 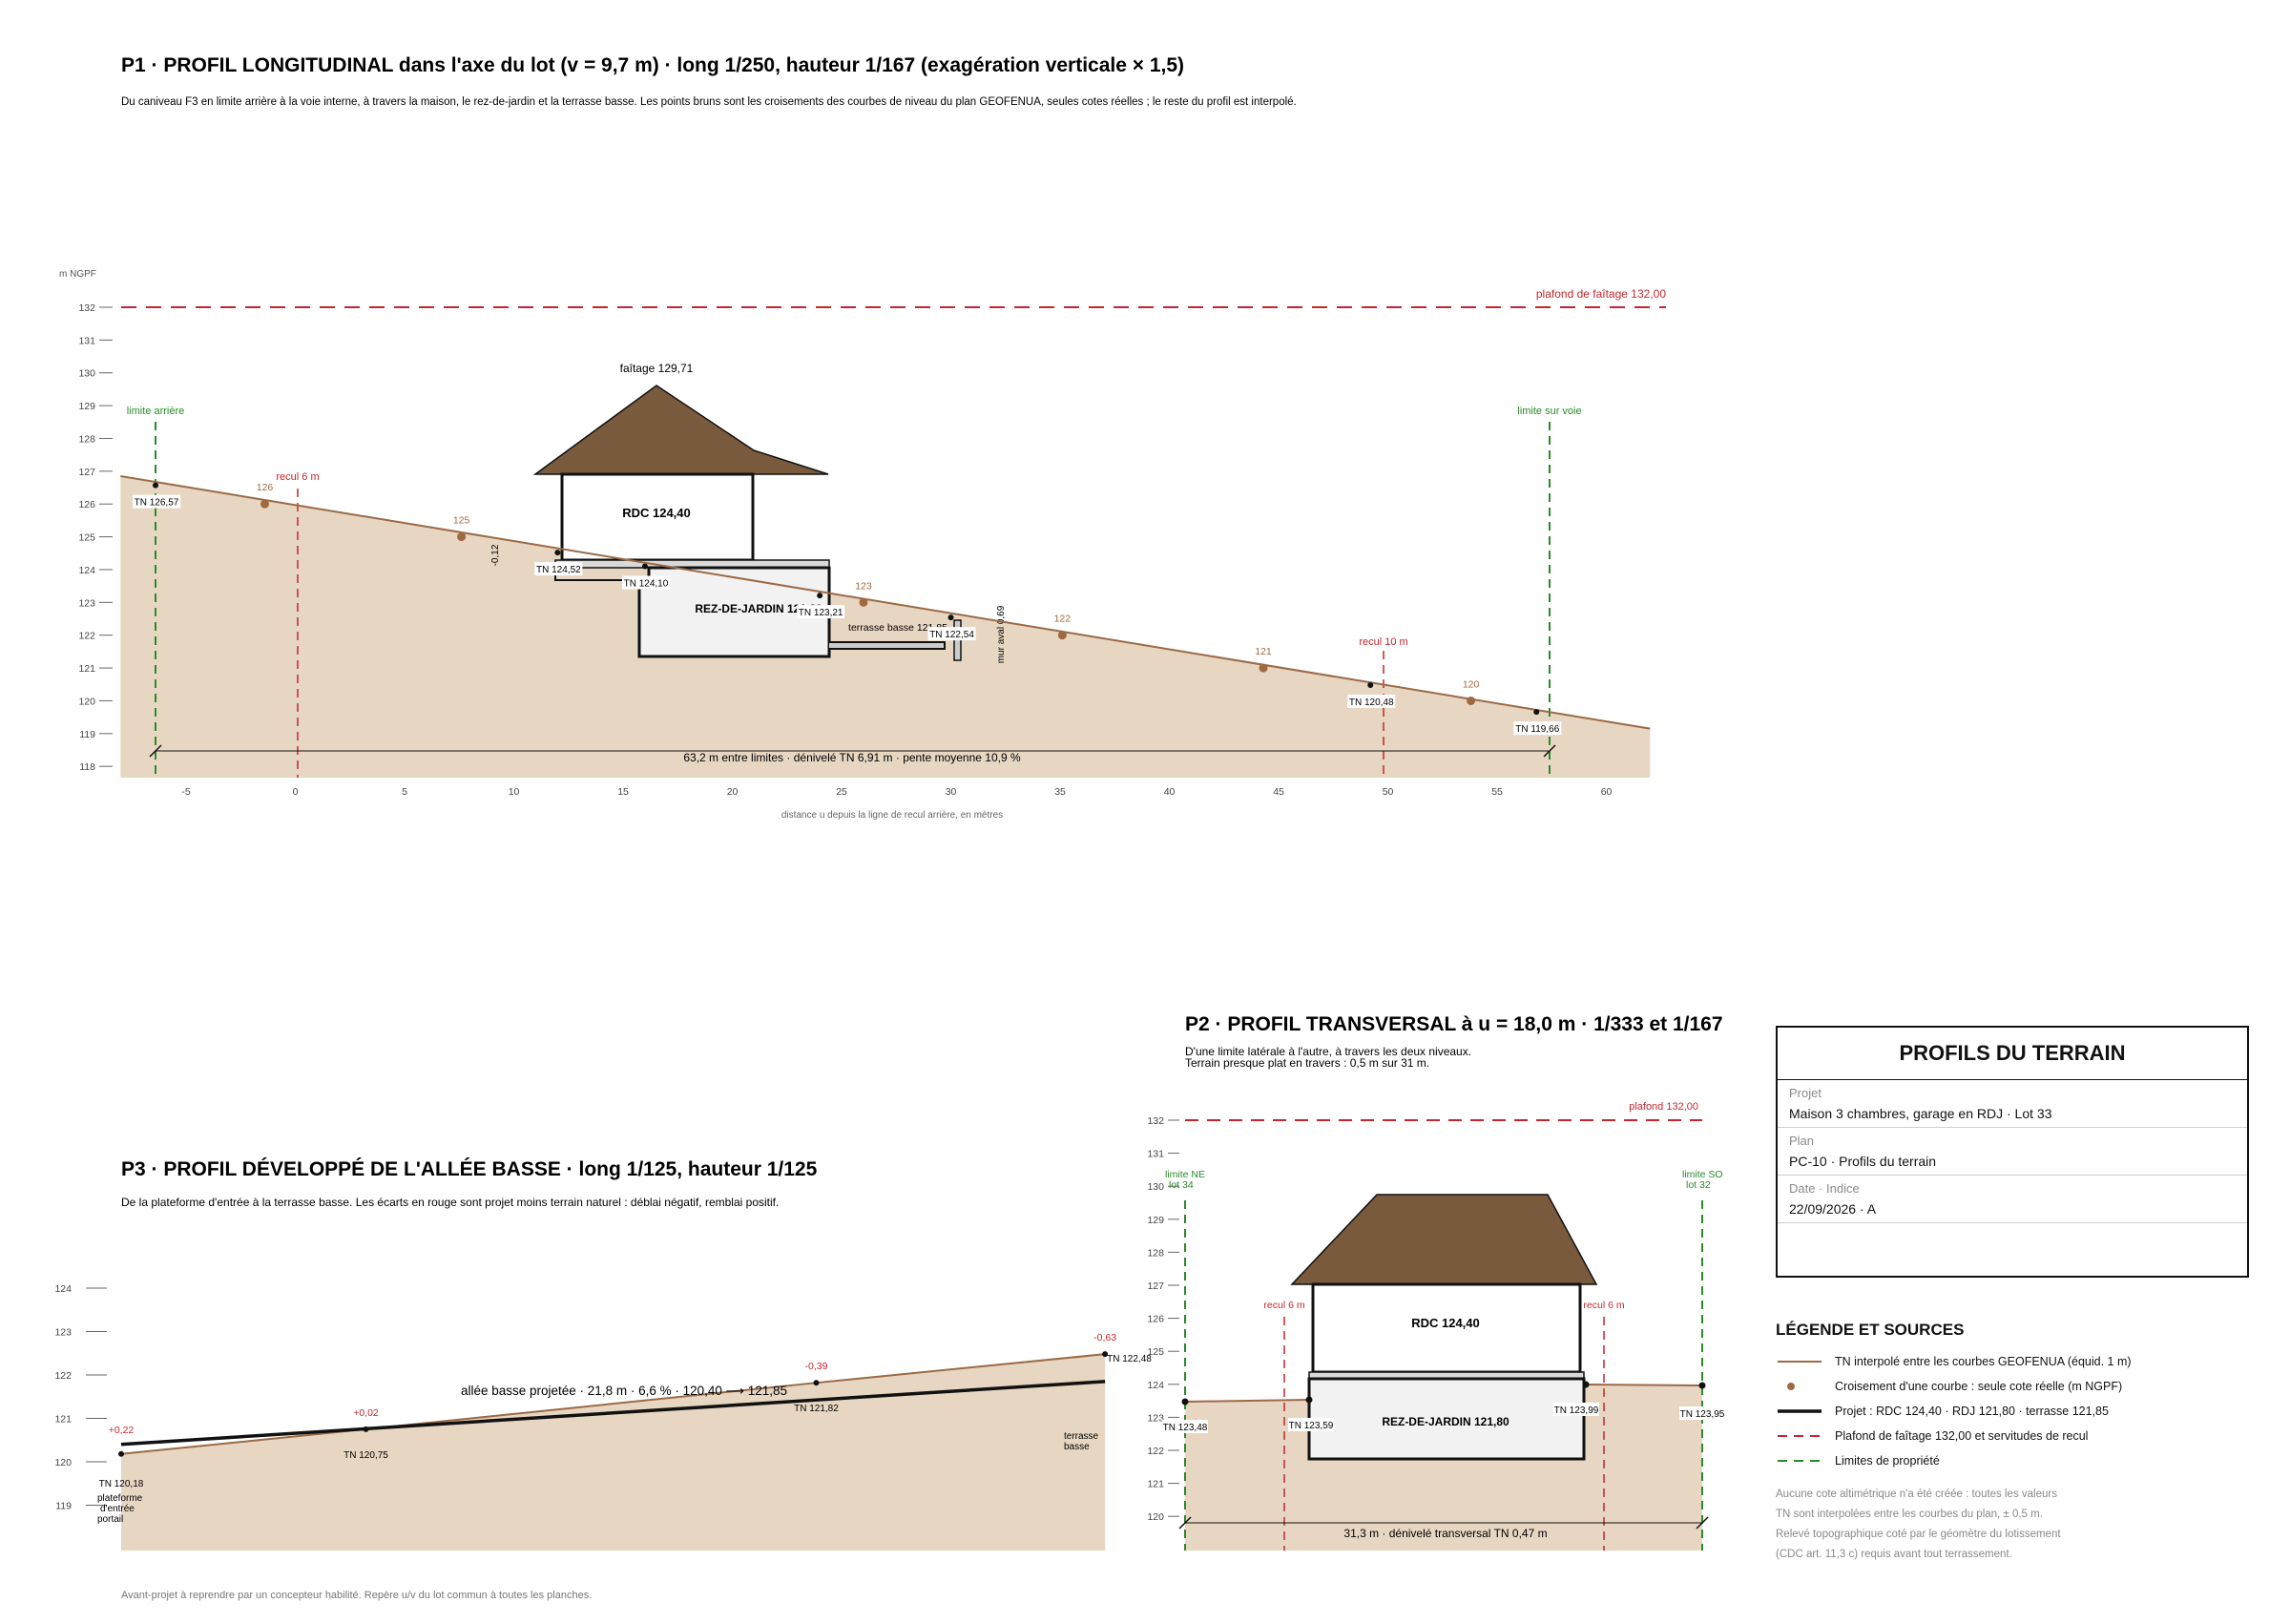 I want to click on p1-contour-label: 121, so click(x=1263, y=651).